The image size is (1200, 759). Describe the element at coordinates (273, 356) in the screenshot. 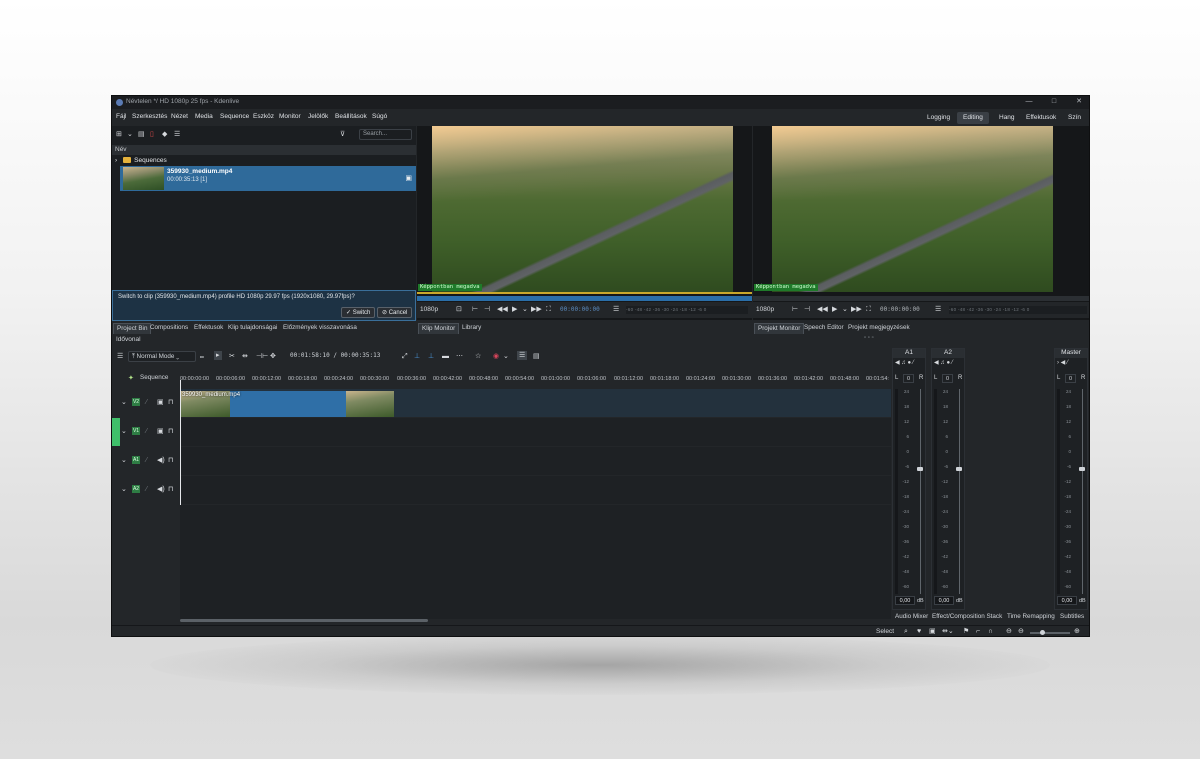

I see `ripple-tool-icon: ✥` at that location.